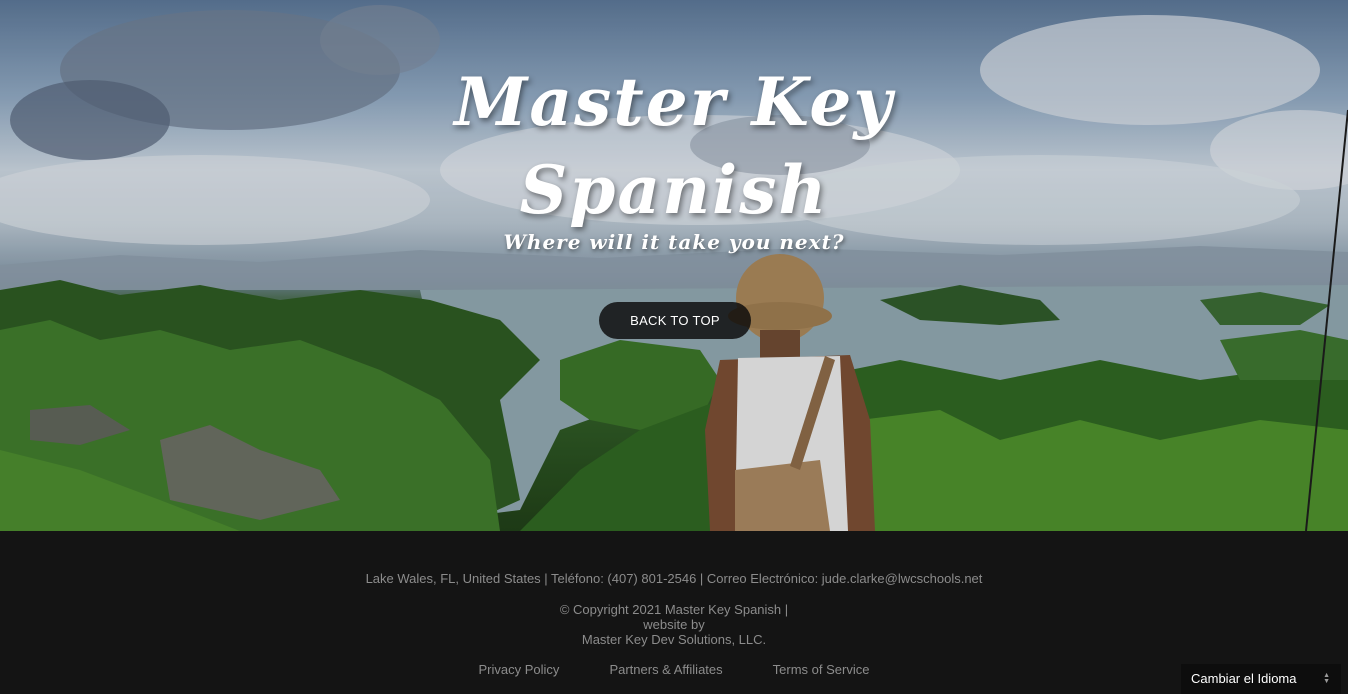  I want to click on developer-credit: Master Key Dev Solutions, LLC., so click(674, 639).